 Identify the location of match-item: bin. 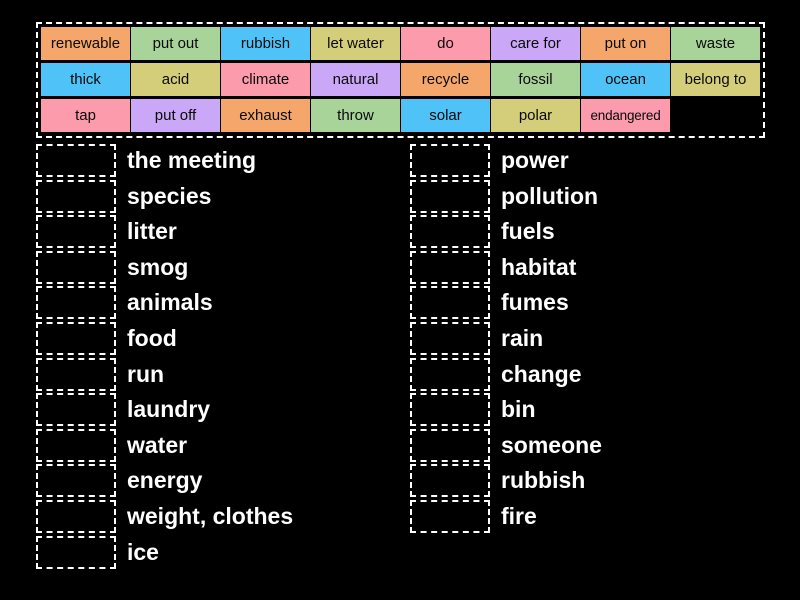
(506, 410).